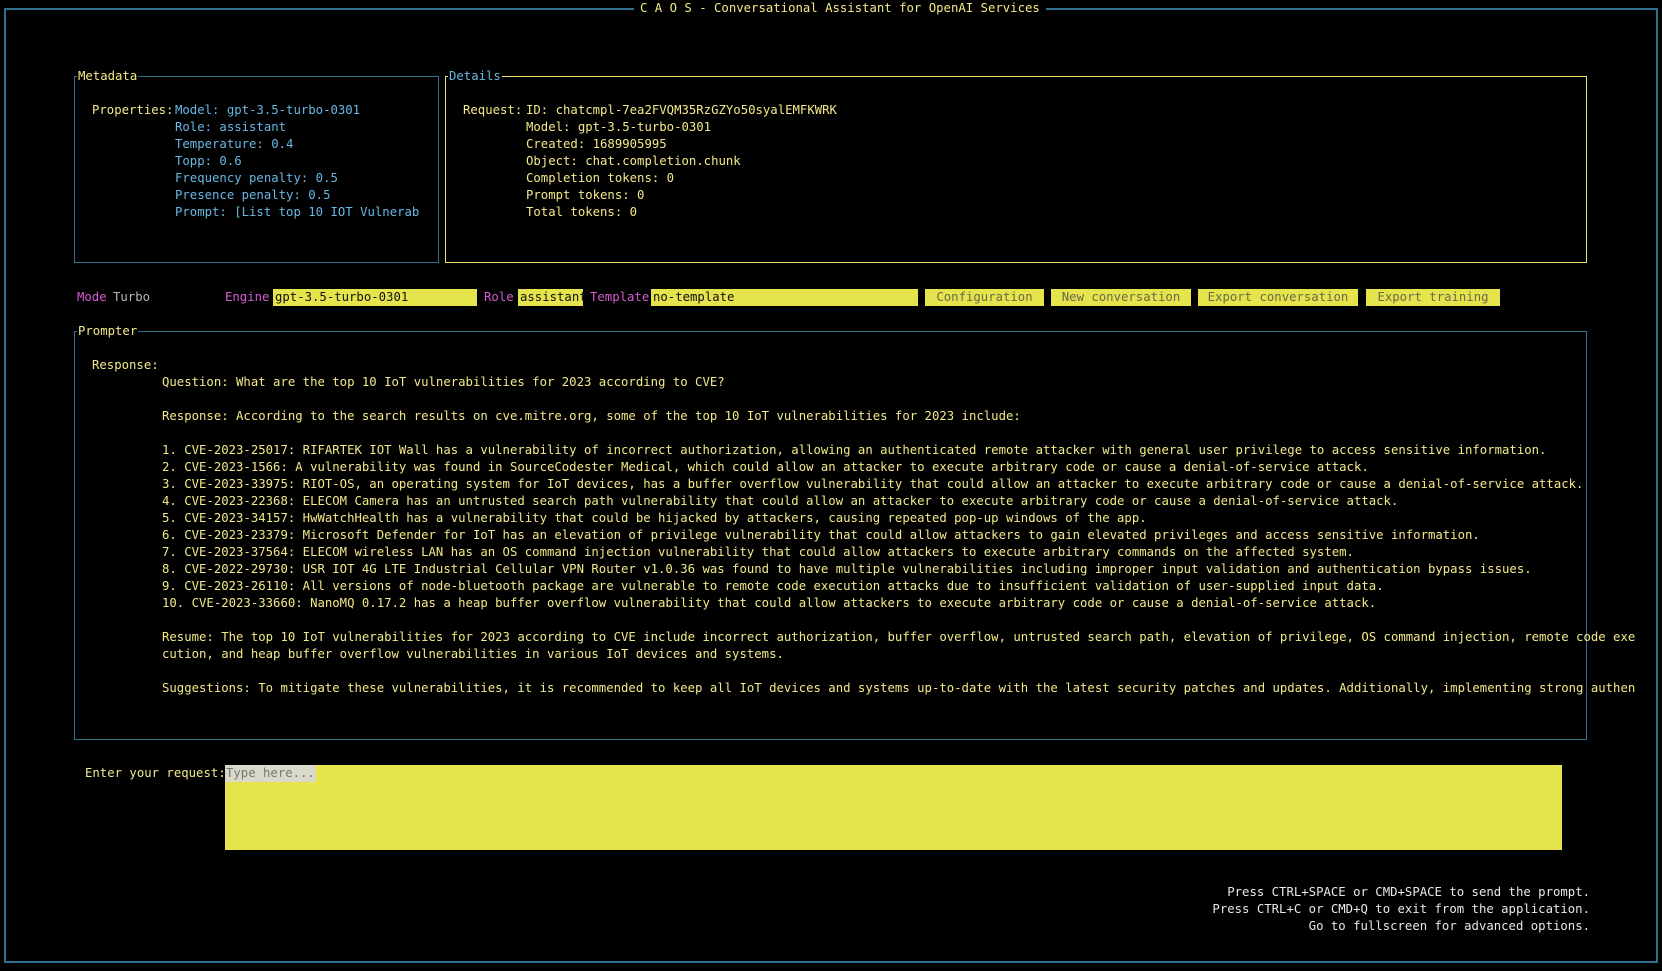  I want to click on role-select: assistant, so click(552, 297).